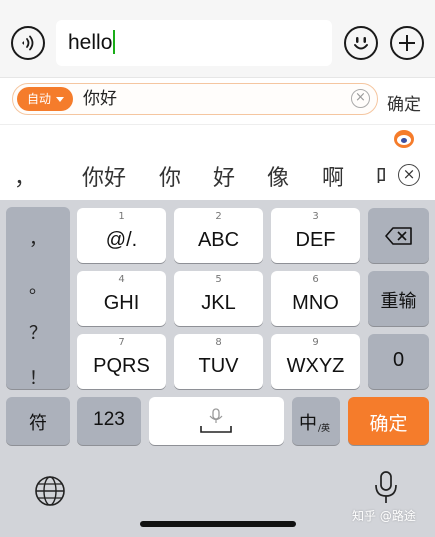 The height and width of the screenshot is (537, 435). I want to click on key-3: 3 DEF, so click(315, 235).